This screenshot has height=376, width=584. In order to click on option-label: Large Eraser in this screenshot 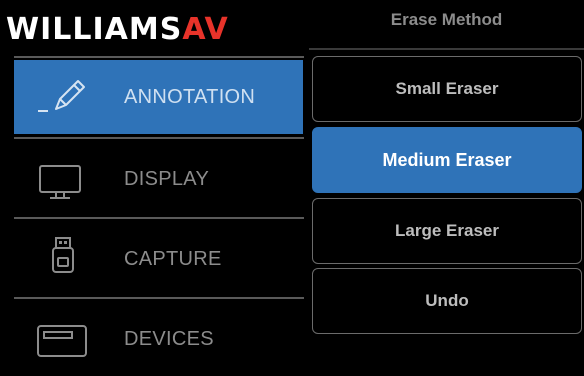, I will do `click(447, 230)`.